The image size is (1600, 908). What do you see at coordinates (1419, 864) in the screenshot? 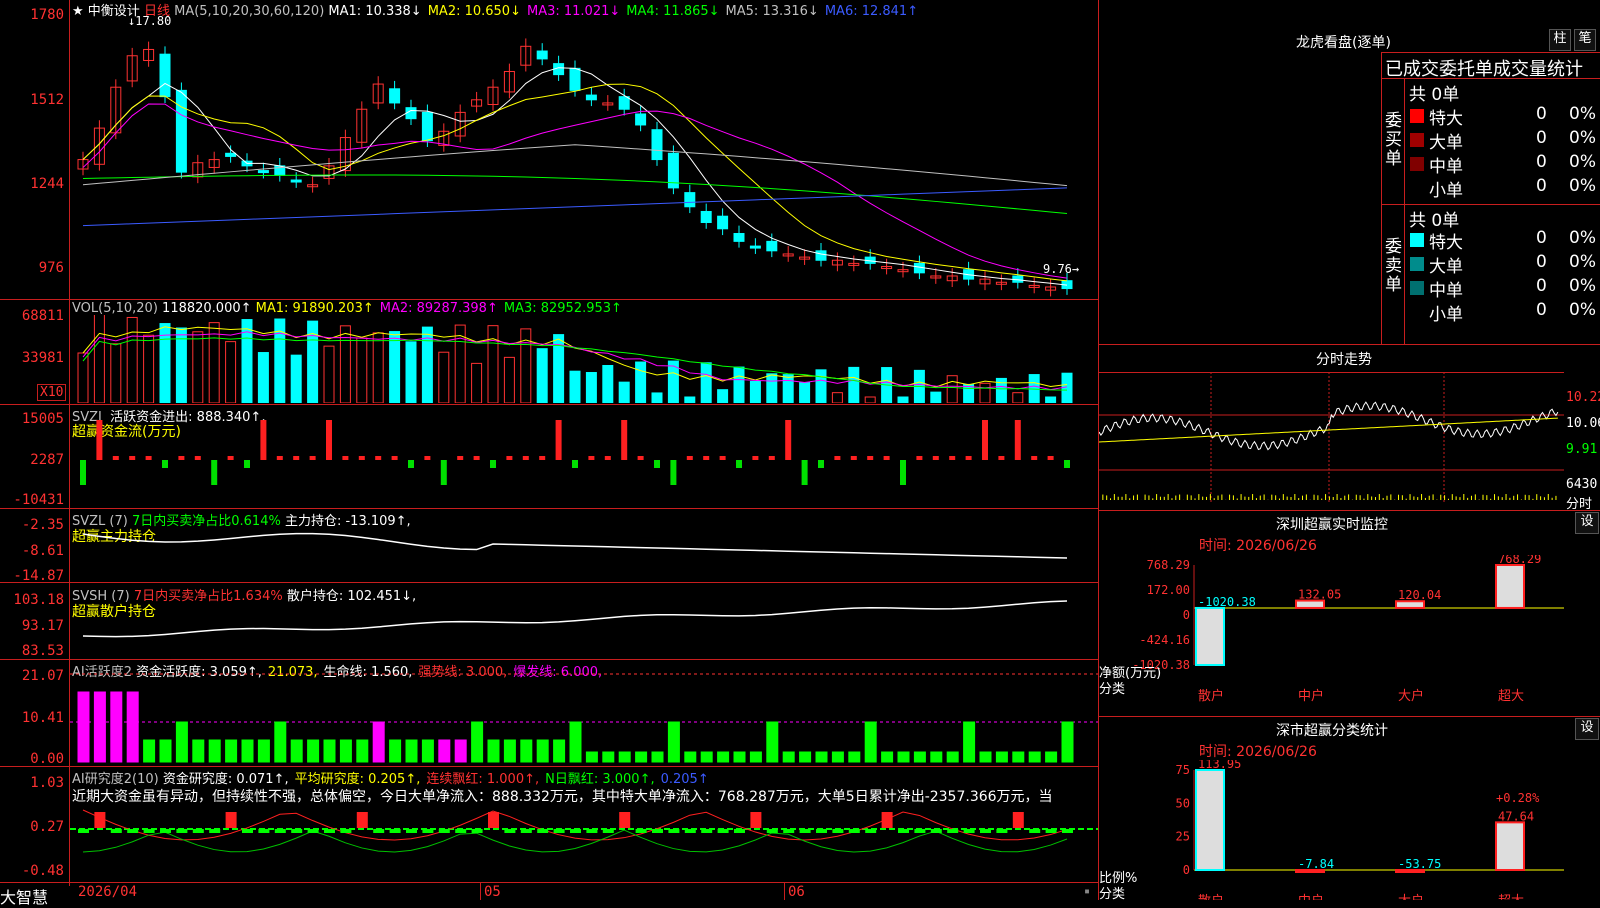
I see `bar-value-label: -53.75` at bounding box center [1419, 864].